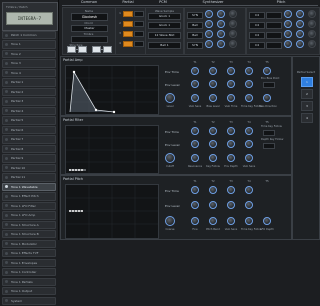 This screenshot has height=306, width=320. What do you see at coordinates (288, 44) in the screenshot?
I see `pitch-knob-4a` at bounding box center [288, 44].